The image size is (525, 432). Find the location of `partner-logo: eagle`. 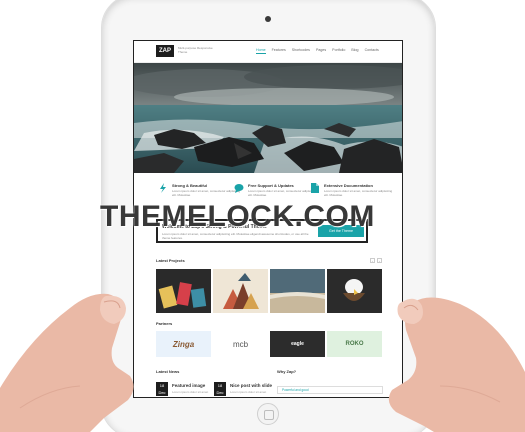

partner-logo: eagle is located at coordinates (297, 344).